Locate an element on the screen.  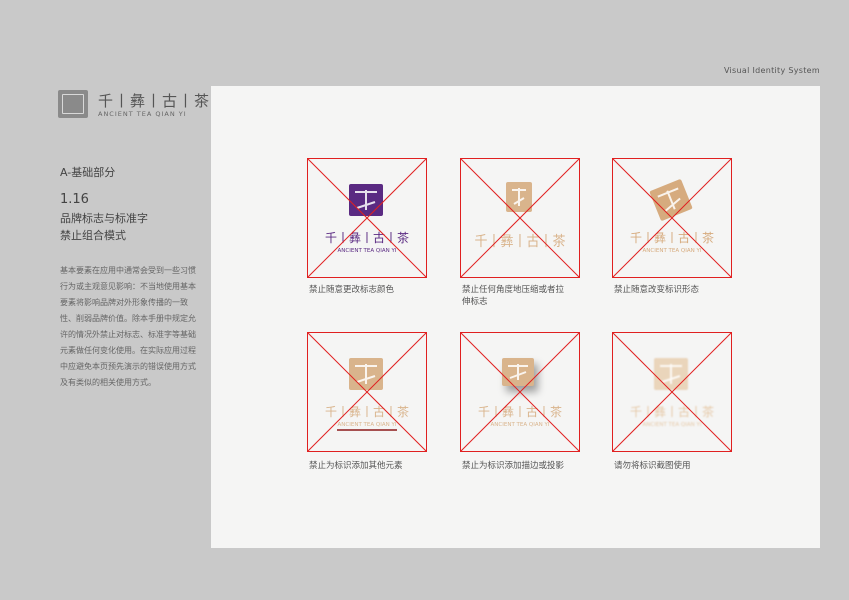
example-caption: 请勿将标识截图使用 is located at coordinates (652, 466).